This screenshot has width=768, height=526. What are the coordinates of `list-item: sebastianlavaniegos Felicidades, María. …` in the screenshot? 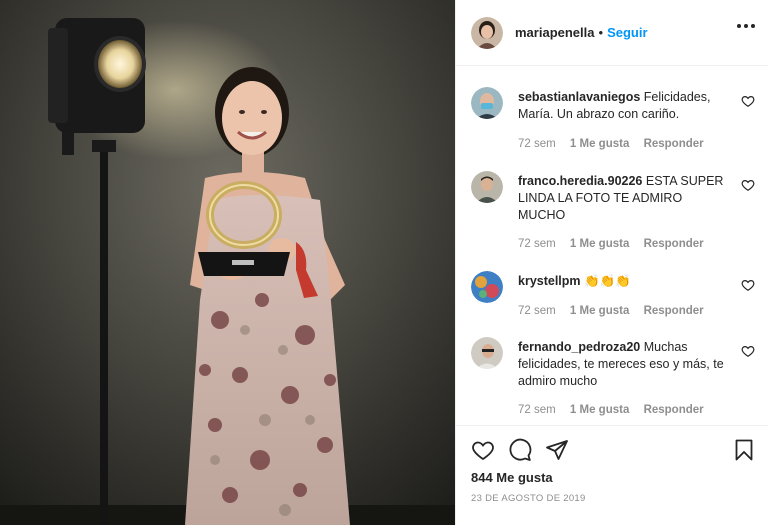 It's located at (614, 122).